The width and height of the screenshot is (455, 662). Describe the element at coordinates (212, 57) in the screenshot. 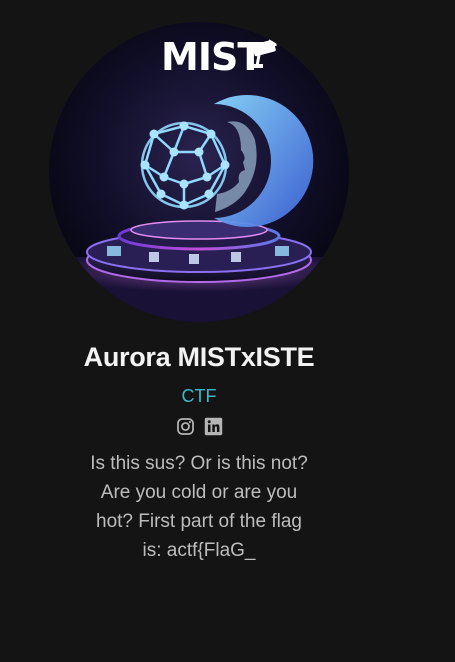

I see `logo-text: MIST` at that location.